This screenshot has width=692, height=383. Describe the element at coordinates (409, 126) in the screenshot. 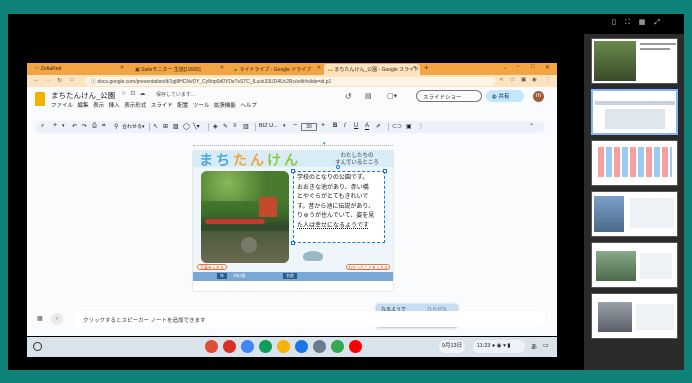

I see `comment-add-icon: ▣` at that location.